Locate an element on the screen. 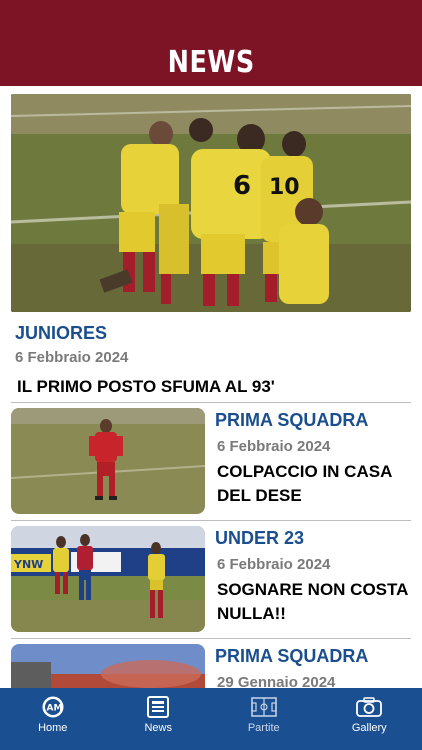 This screenshot has width=422, height=750. list-item: PRIMA SQUADRA 29 Gennaio 2024 is located at coordinates (211, 666).